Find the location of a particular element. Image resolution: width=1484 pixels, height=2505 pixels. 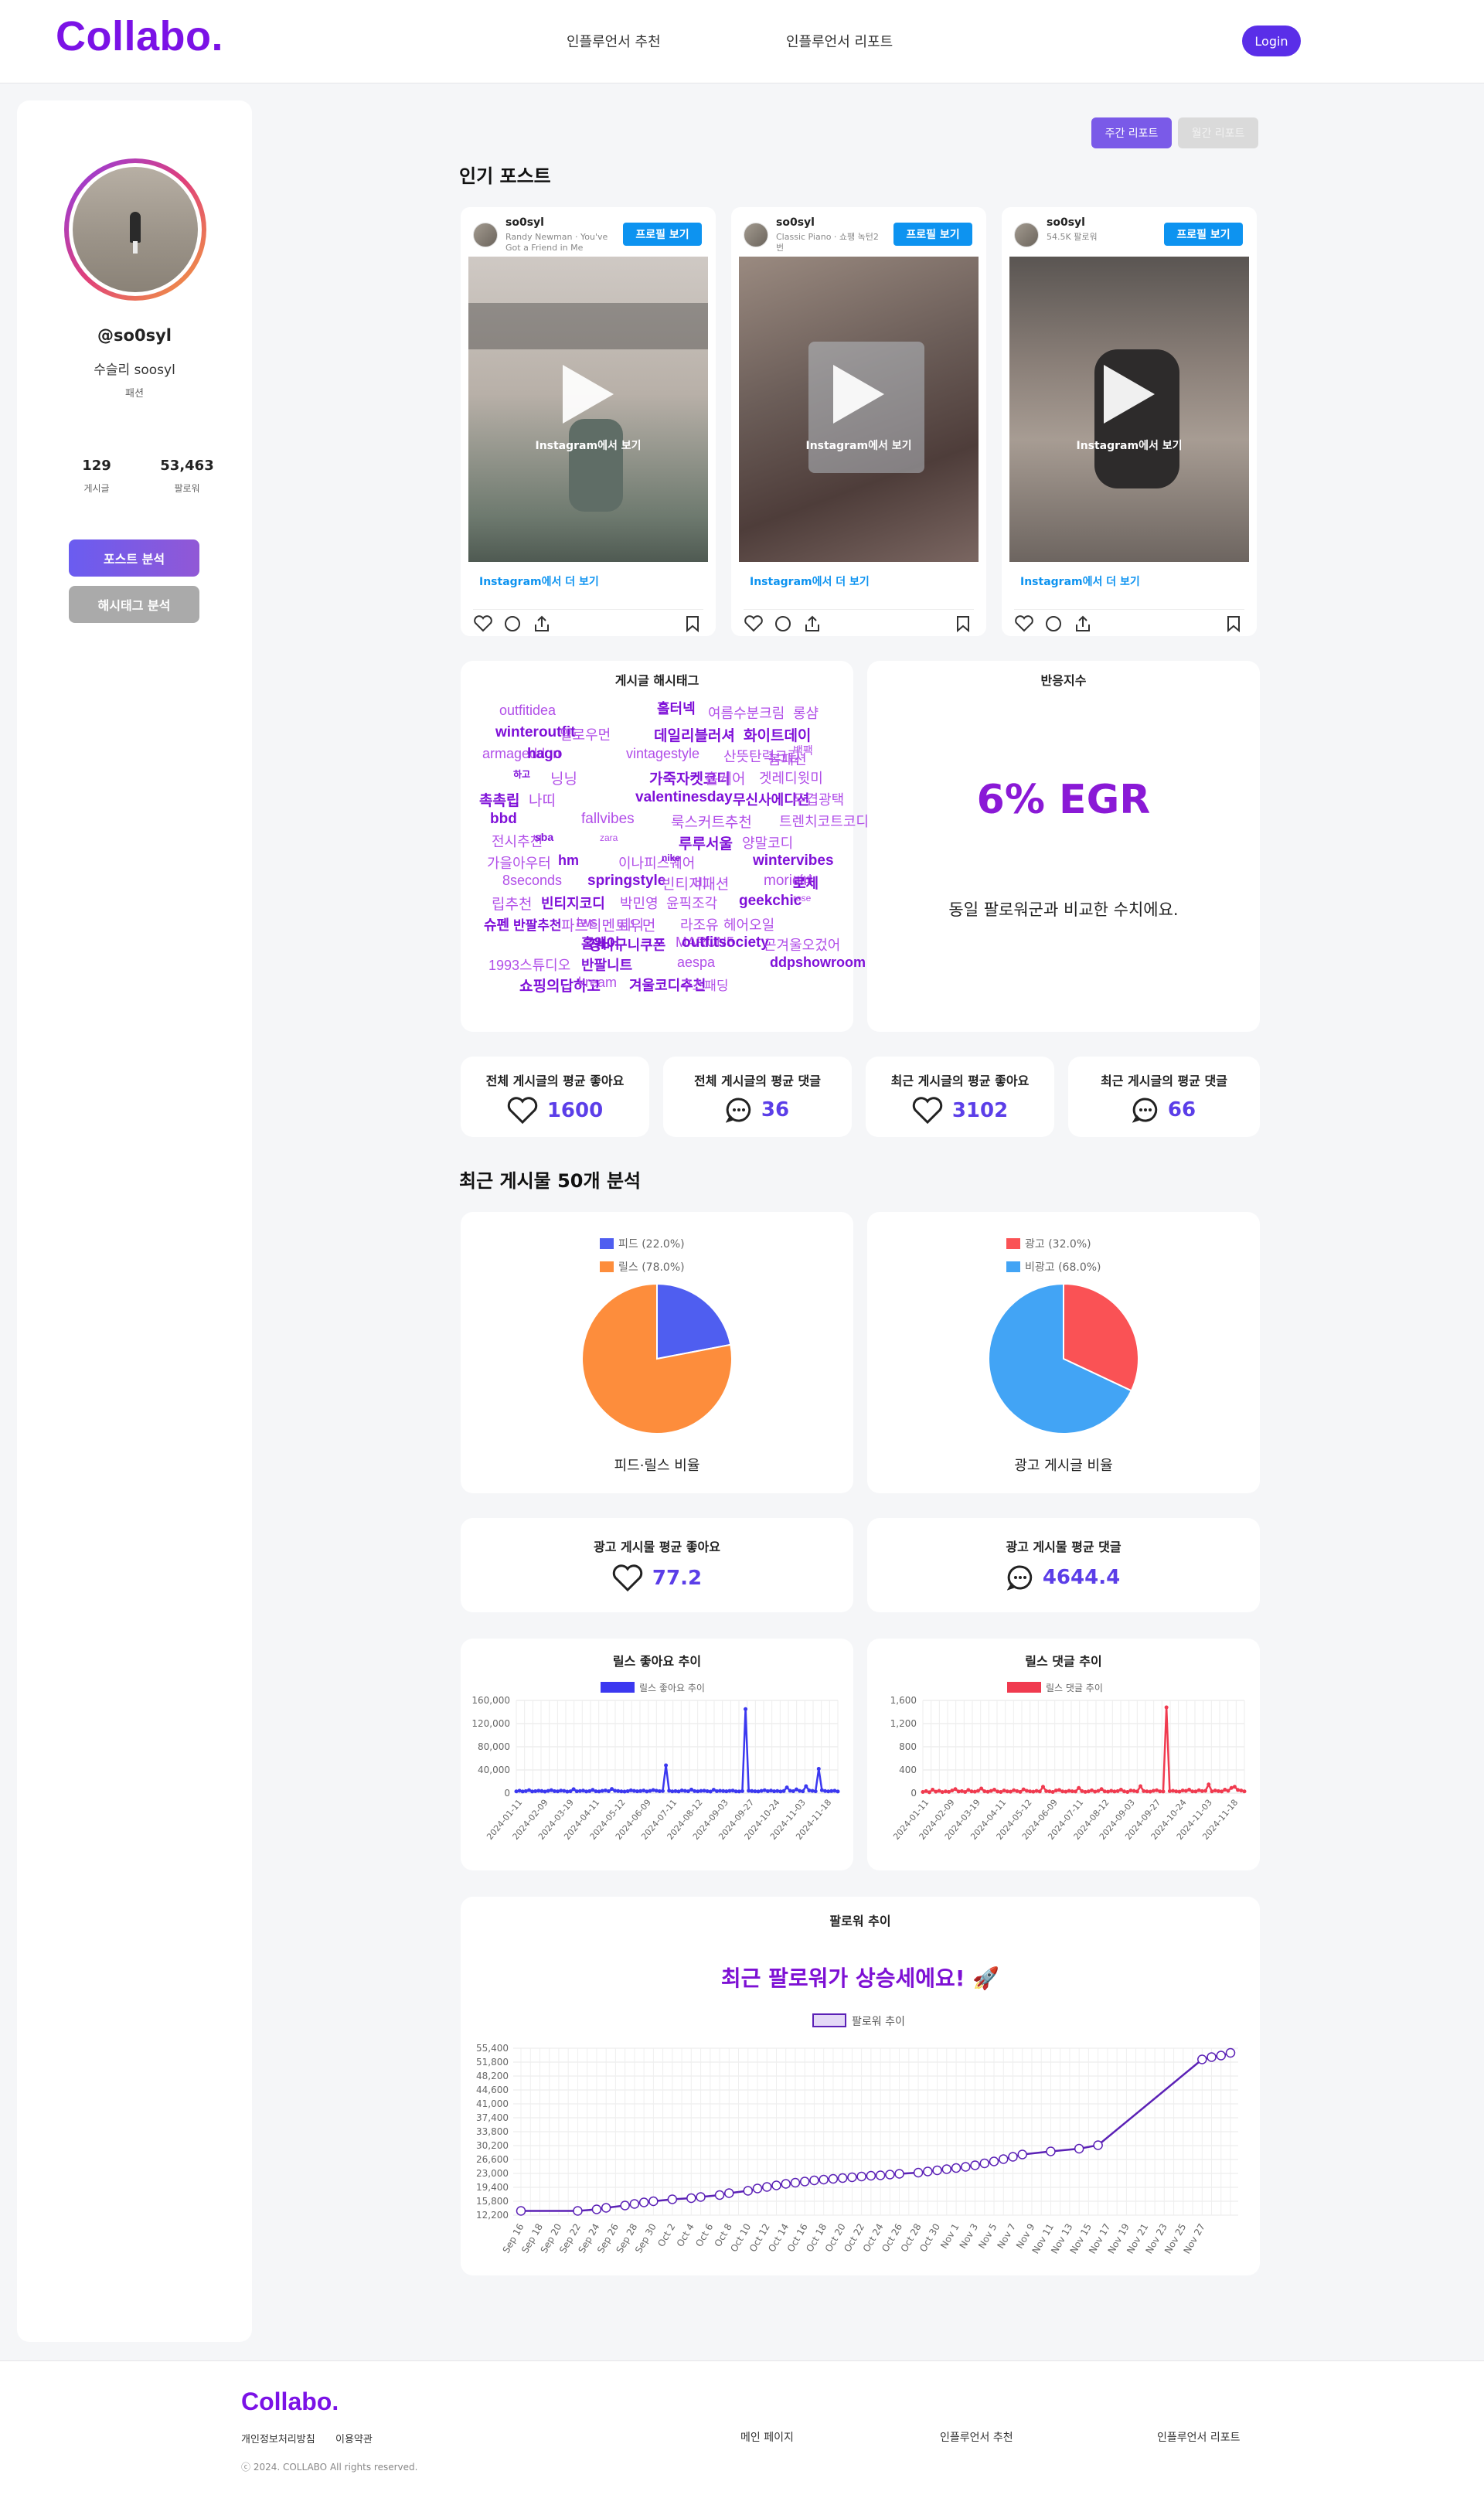

hashtag-item: 비 is located at coordinates (700, 883).